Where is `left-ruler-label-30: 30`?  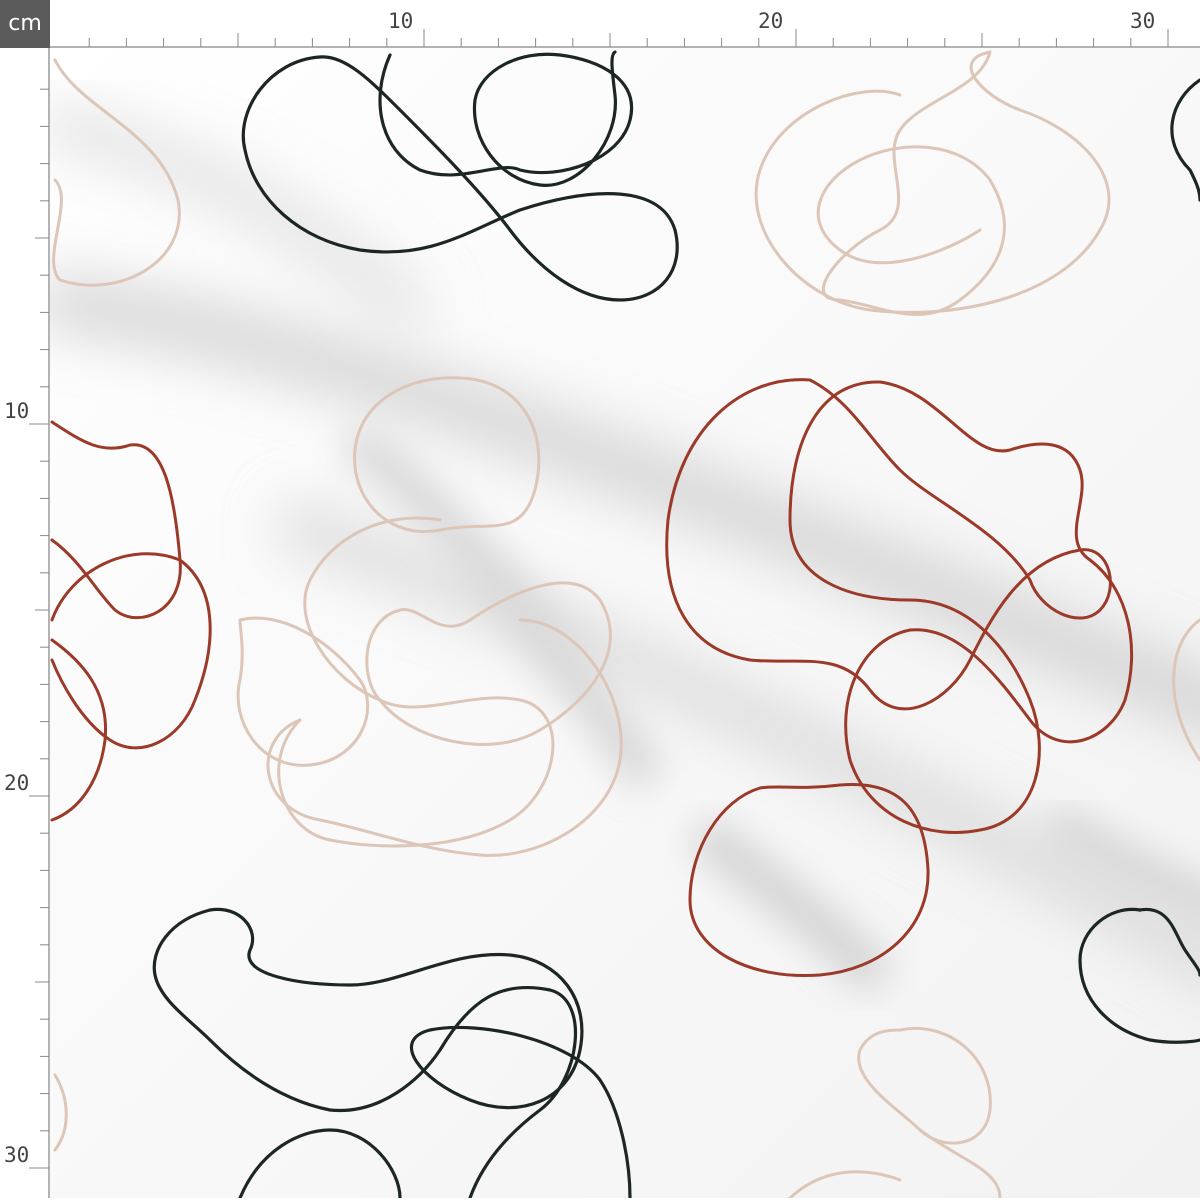
left-ruler-label-30: 30 is located at coordinates (16, 1155).